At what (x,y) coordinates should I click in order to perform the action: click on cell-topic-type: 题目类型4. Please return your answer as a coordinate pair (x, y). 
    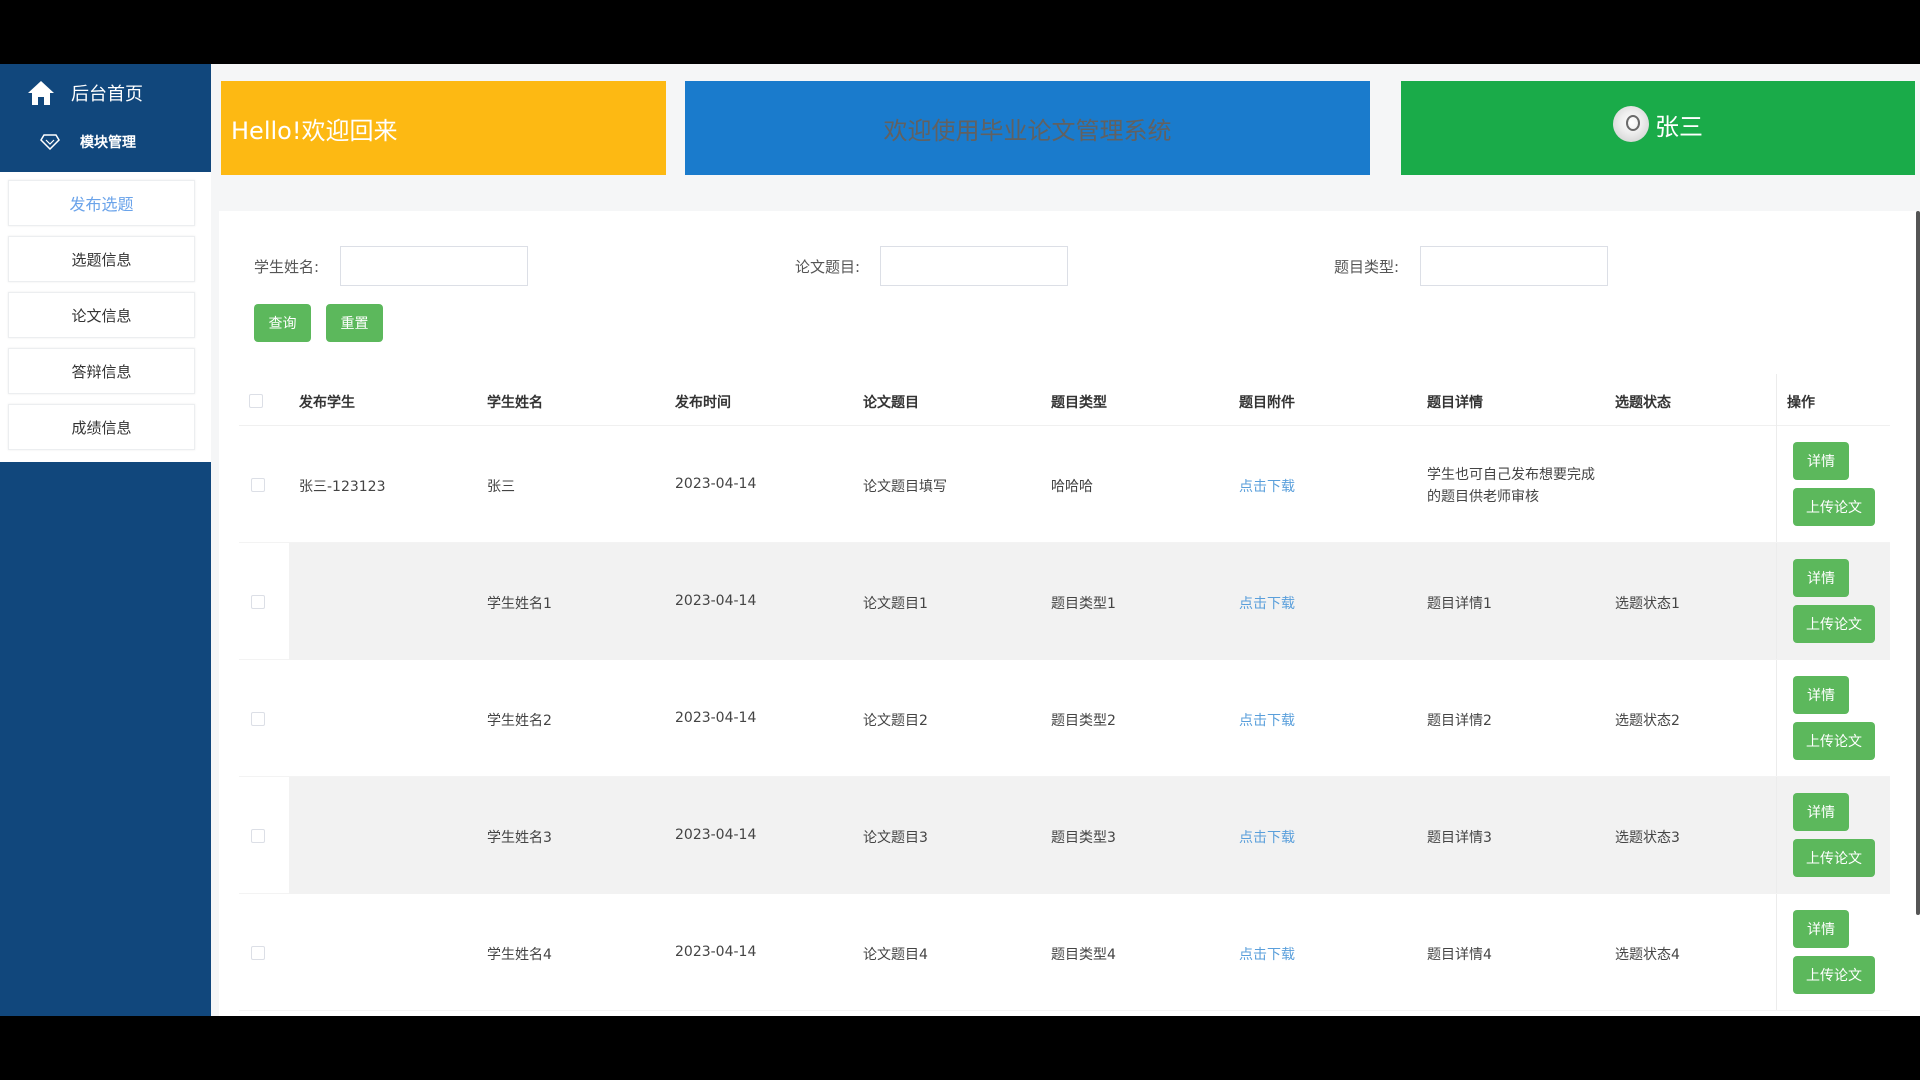
    Looking at the image, I should click on (1083, 955).